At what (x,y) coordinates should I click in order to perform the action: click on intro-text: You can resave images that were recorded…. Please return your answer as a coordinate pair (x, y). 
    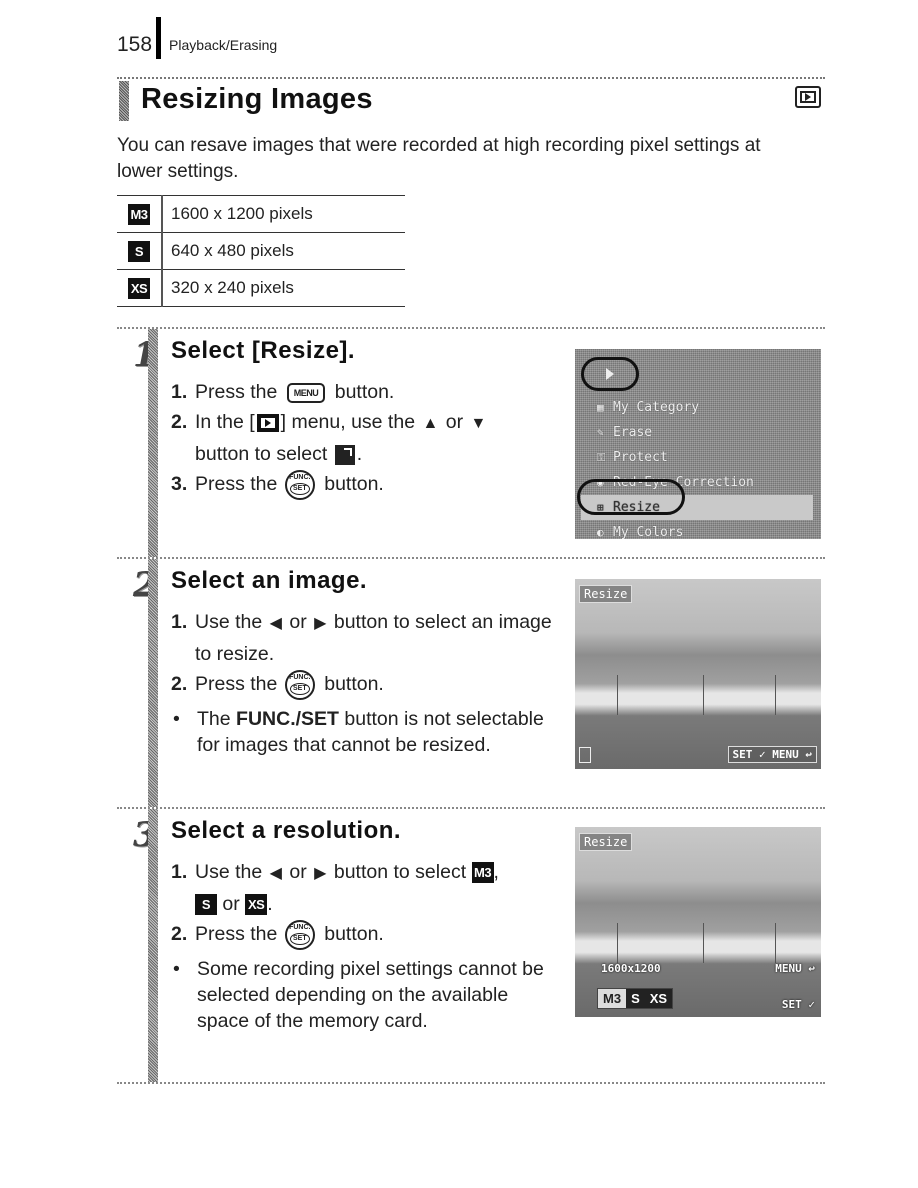
    Looking at the image, I should click on (439, 158).